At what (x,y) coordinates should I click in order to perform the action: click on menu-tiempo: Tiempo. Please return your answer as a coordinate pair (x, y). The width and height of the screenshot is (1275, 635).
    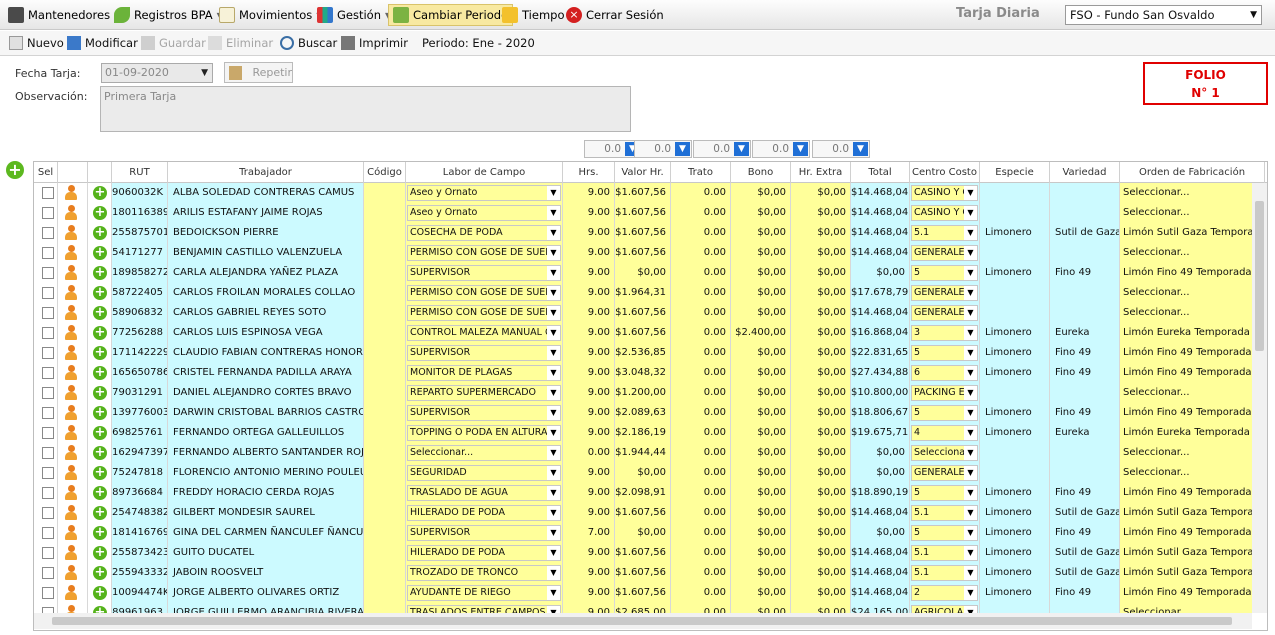
    Looking at the image, I should click on (533, 15).